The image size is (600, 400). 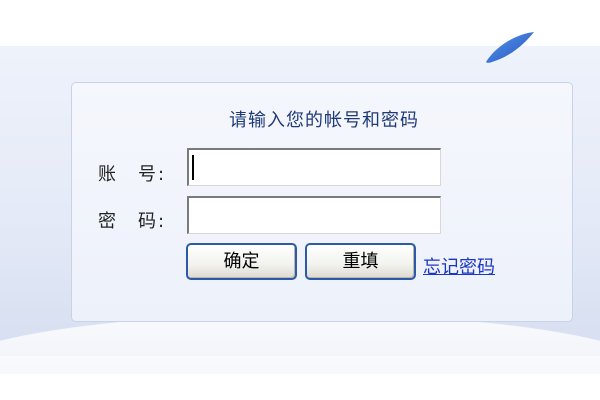 I want to click on account-label-char-1: 账, so click(x=107, y=174).